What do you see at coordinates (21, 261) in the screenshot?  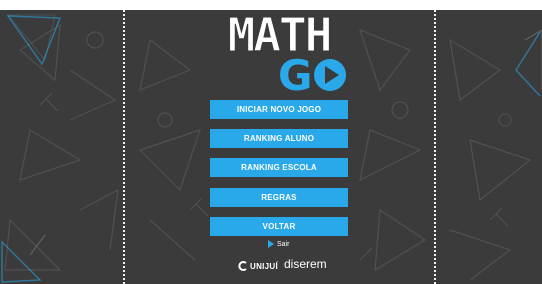 I see `corner-triangle-bottom-left` at bounding box center [21, 261].